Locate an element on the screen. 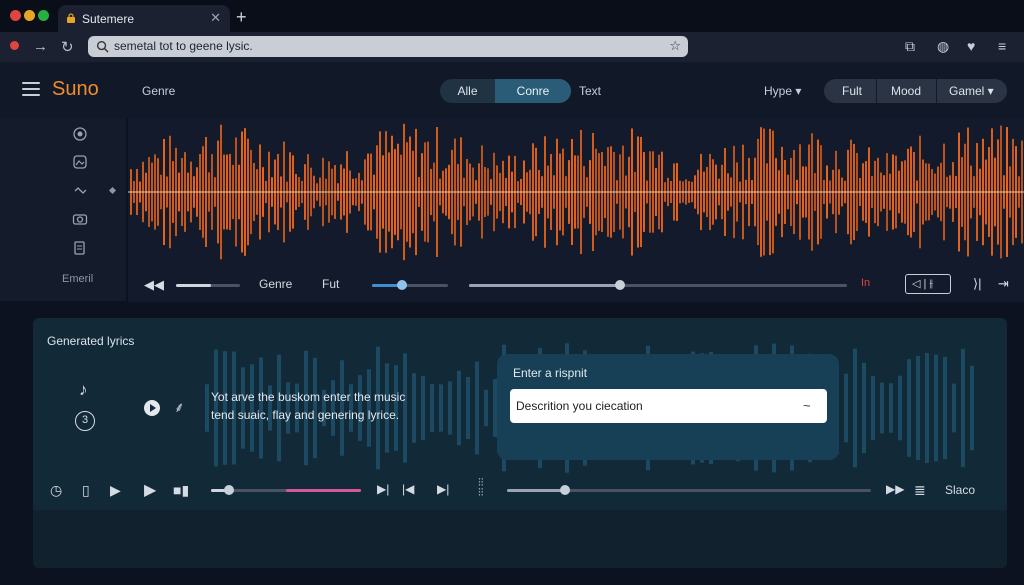 This screenshot has height=585, width=1024. collapse-handle-icon is located at coordinates (112, 190).